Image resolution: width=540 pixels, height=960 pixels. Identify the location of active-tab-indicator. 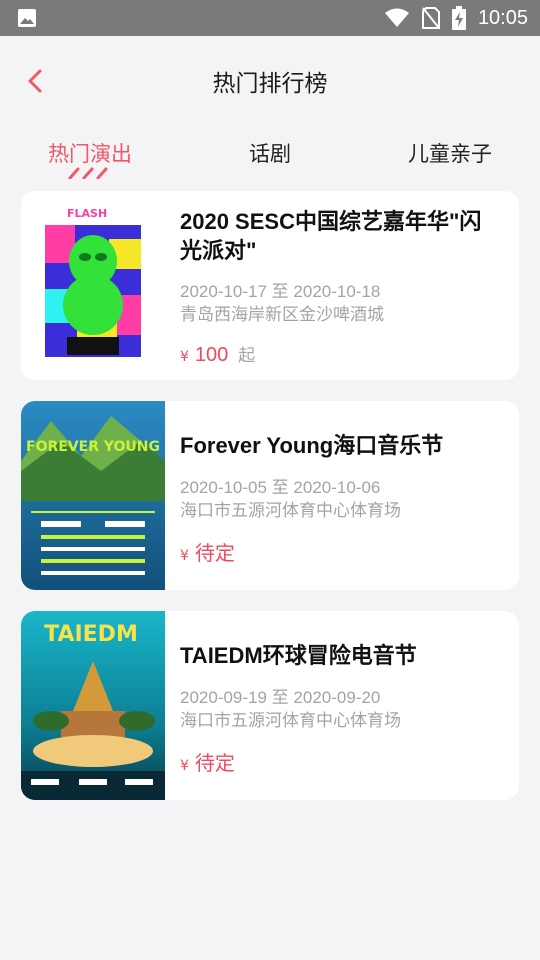
(88, 173).